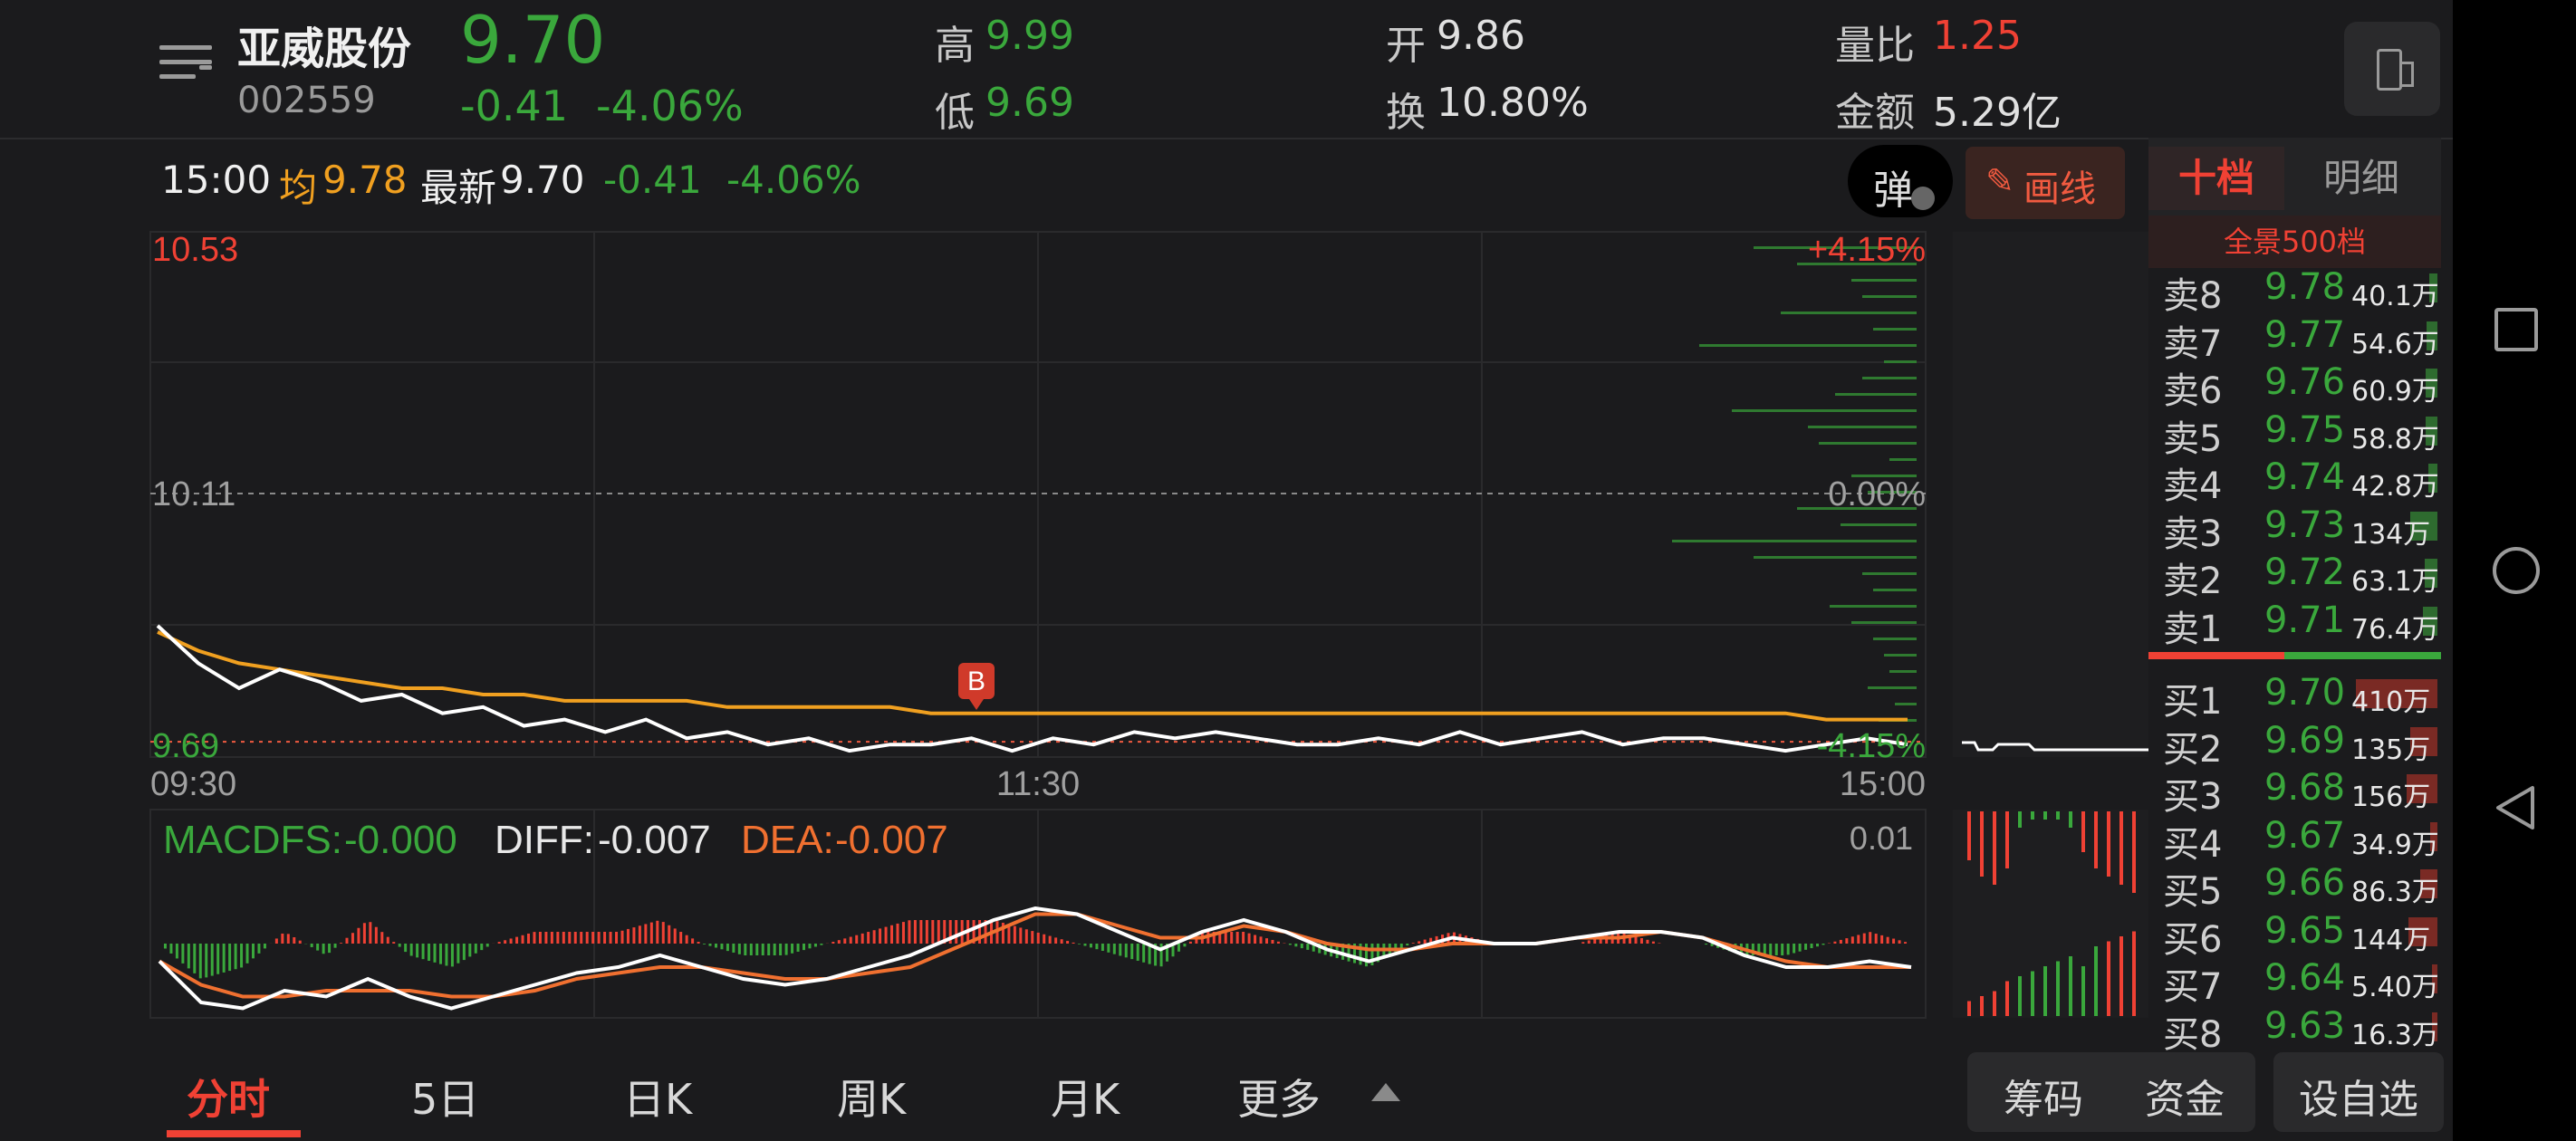 The height and width of the screenshot is (1141, 2576). Describe the element at coordinates (2514, 807) in the screenshot. I see `back-icon` at that location.